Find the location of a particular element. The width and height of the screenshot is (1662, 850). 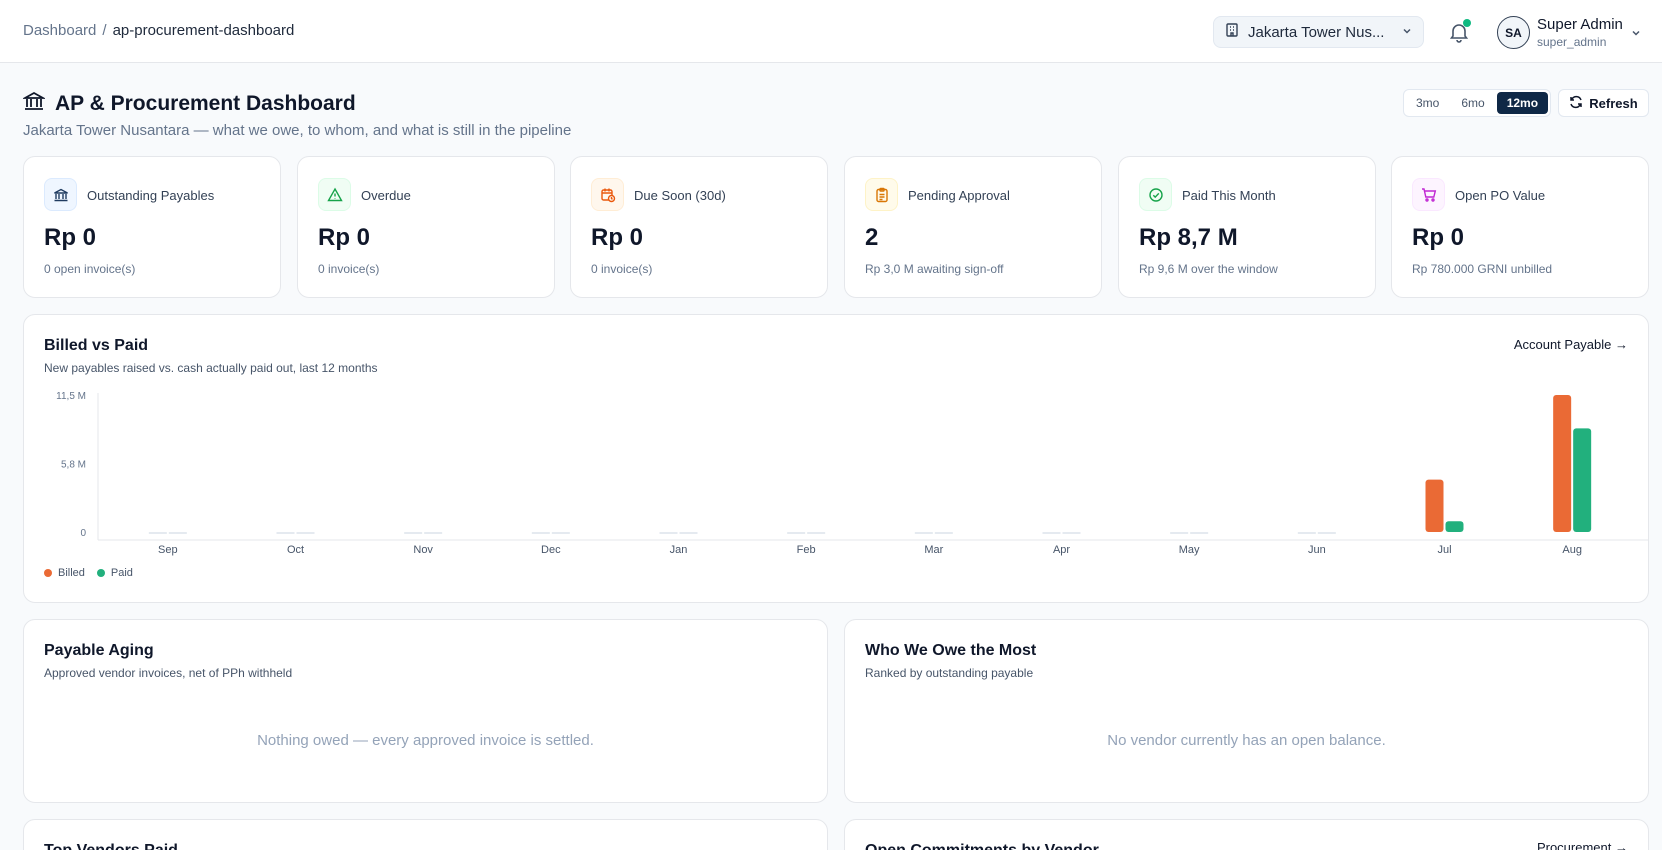

refresh-label: Refresh is located at coordinates (1613, 103).